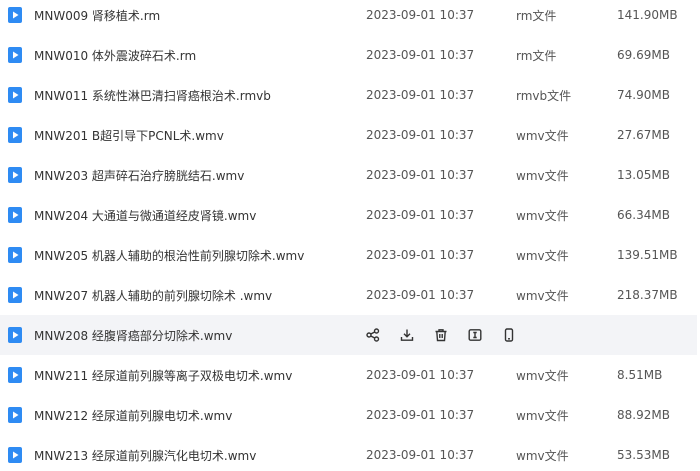 The height and width of the screenshot is (471, 700). What do you see at coordinates (373, 335) in the screenshot?
I see `share-icon` at bounding box center [373, 335].